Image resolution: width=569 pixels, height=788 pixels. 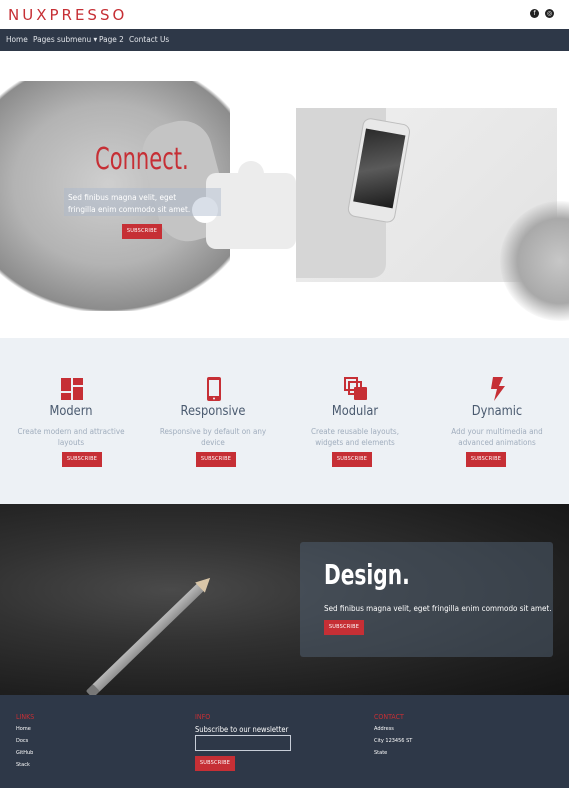 What do you see at coordinates (24, 753) in the screenshot?
I see `footer-link-github: GitHub` at bounding box center [24, 753].